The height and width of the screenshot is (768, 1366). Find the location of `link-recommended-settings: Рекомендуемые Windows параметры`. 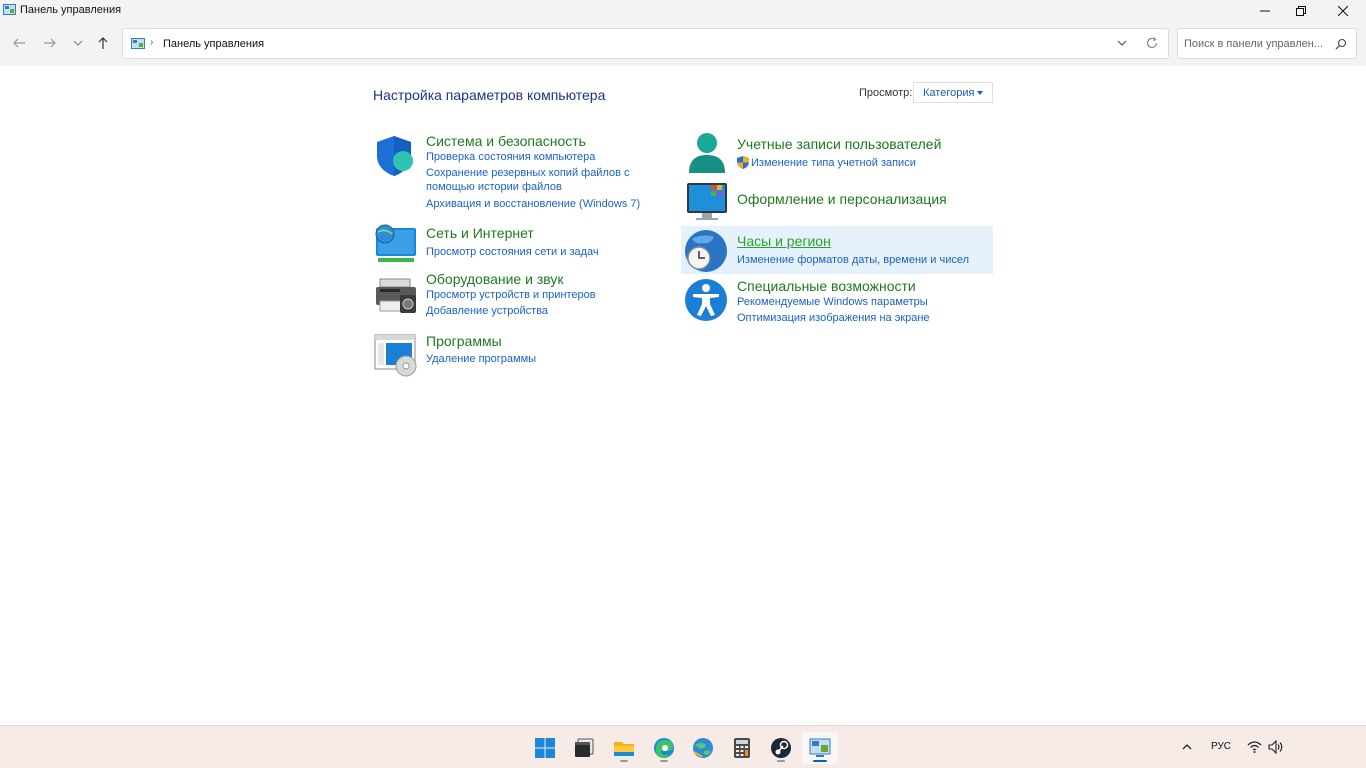

link-recommended-settings: Рекомендуемые Windows параметры is located at coordinates (832, 302).